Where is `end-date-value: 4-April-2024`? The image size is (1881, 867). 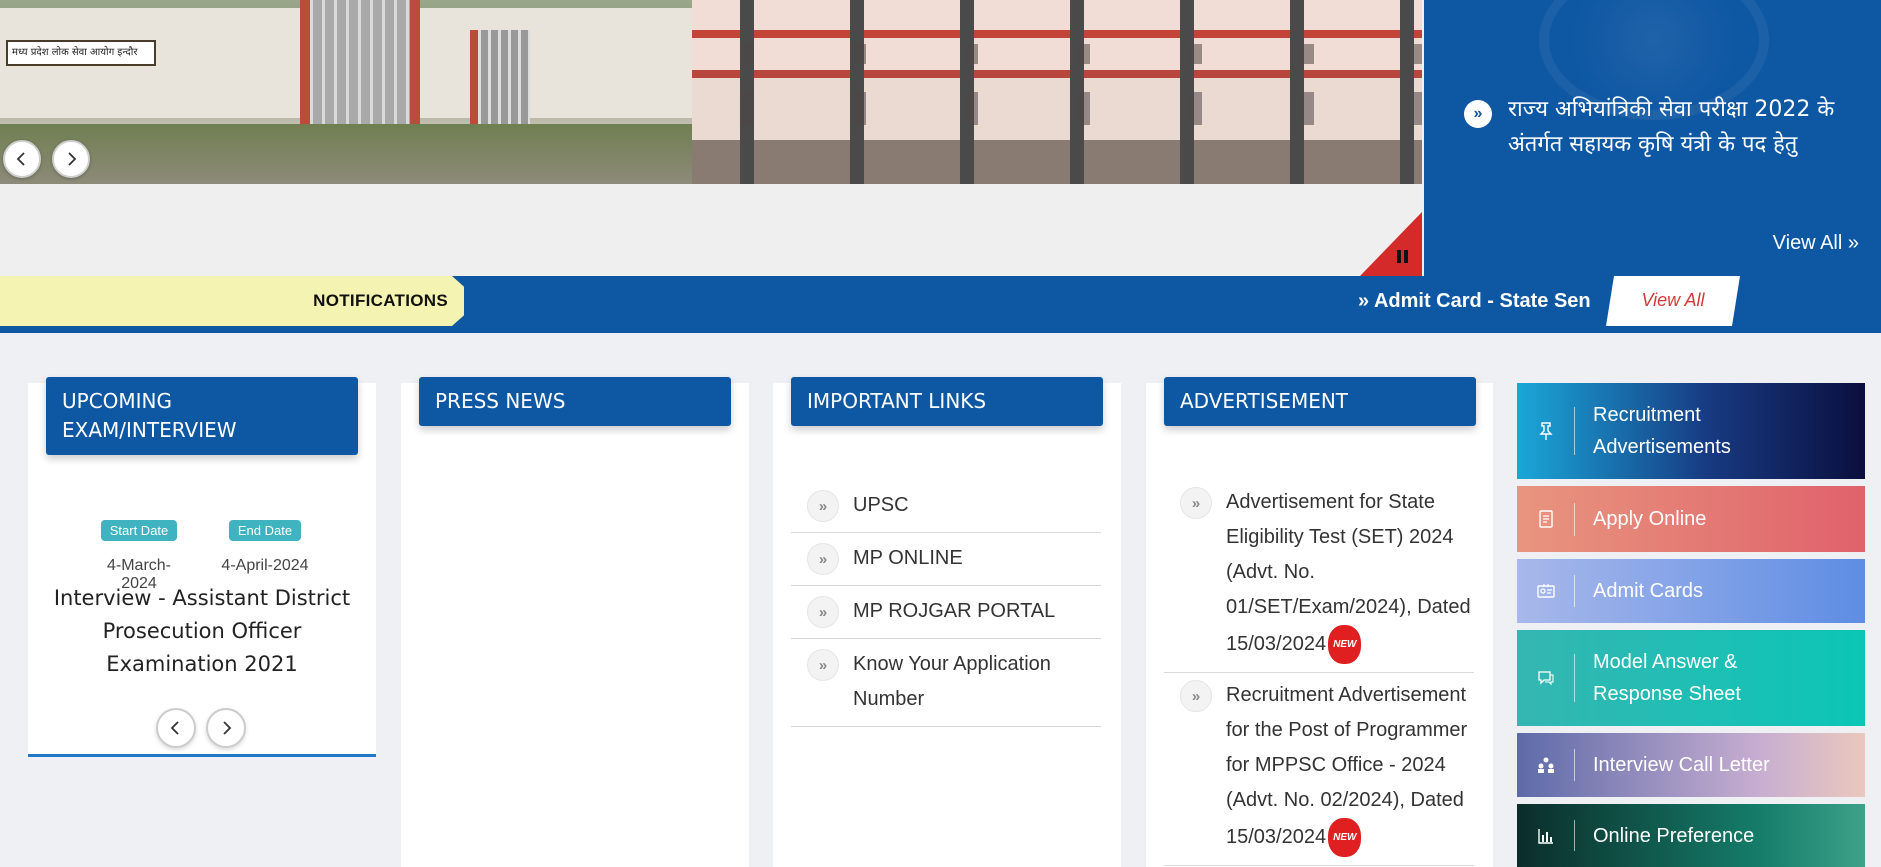 end-date-value: 4-April-2024 is located at coordinates (265, 565).